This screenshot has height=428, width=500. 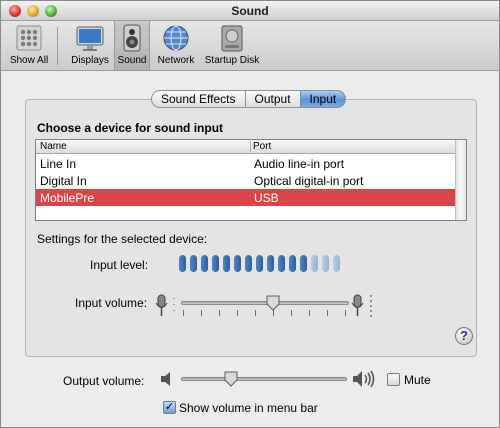 What do you see at coordinates (260, 147) in the screenshot?
I see `column-header-port: Port` at bounding box center [260, 147].